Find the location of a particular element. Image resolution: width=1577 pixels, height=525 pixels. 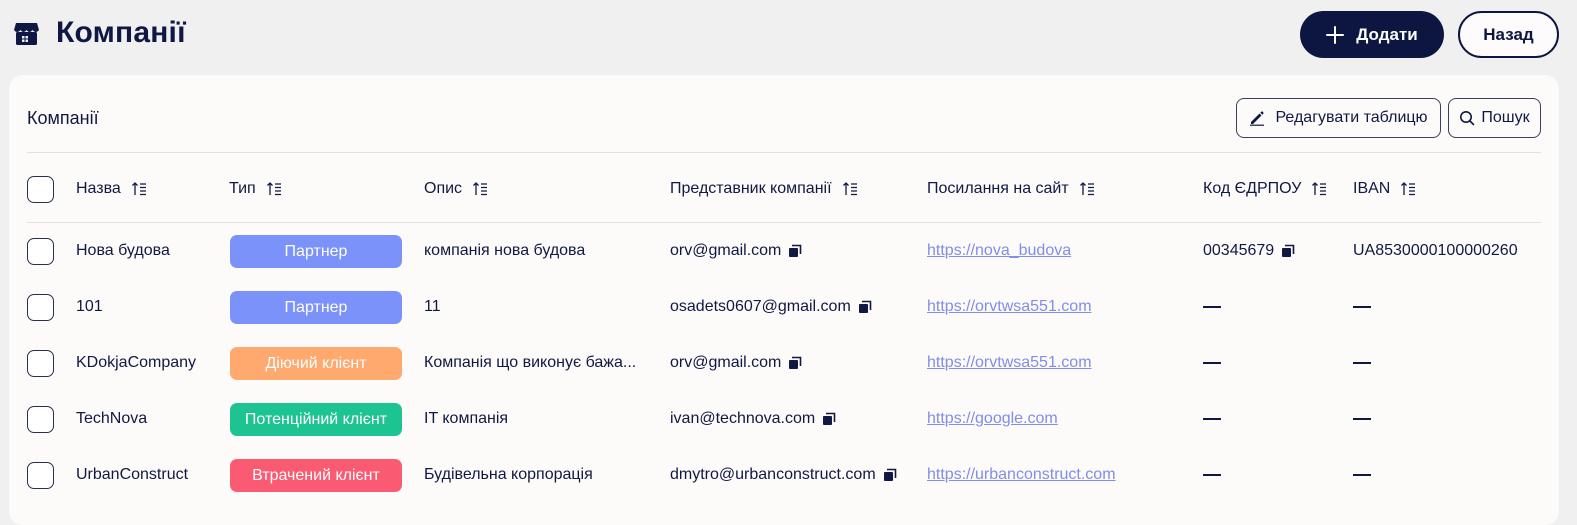

company-name-text: Нова будова is located at coordinates (123, 250).